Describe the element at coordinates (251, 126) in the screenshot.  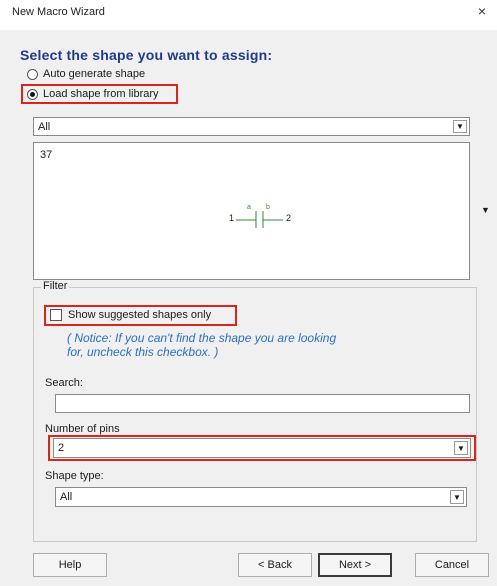
I see `library-select: All ▼` at that location.